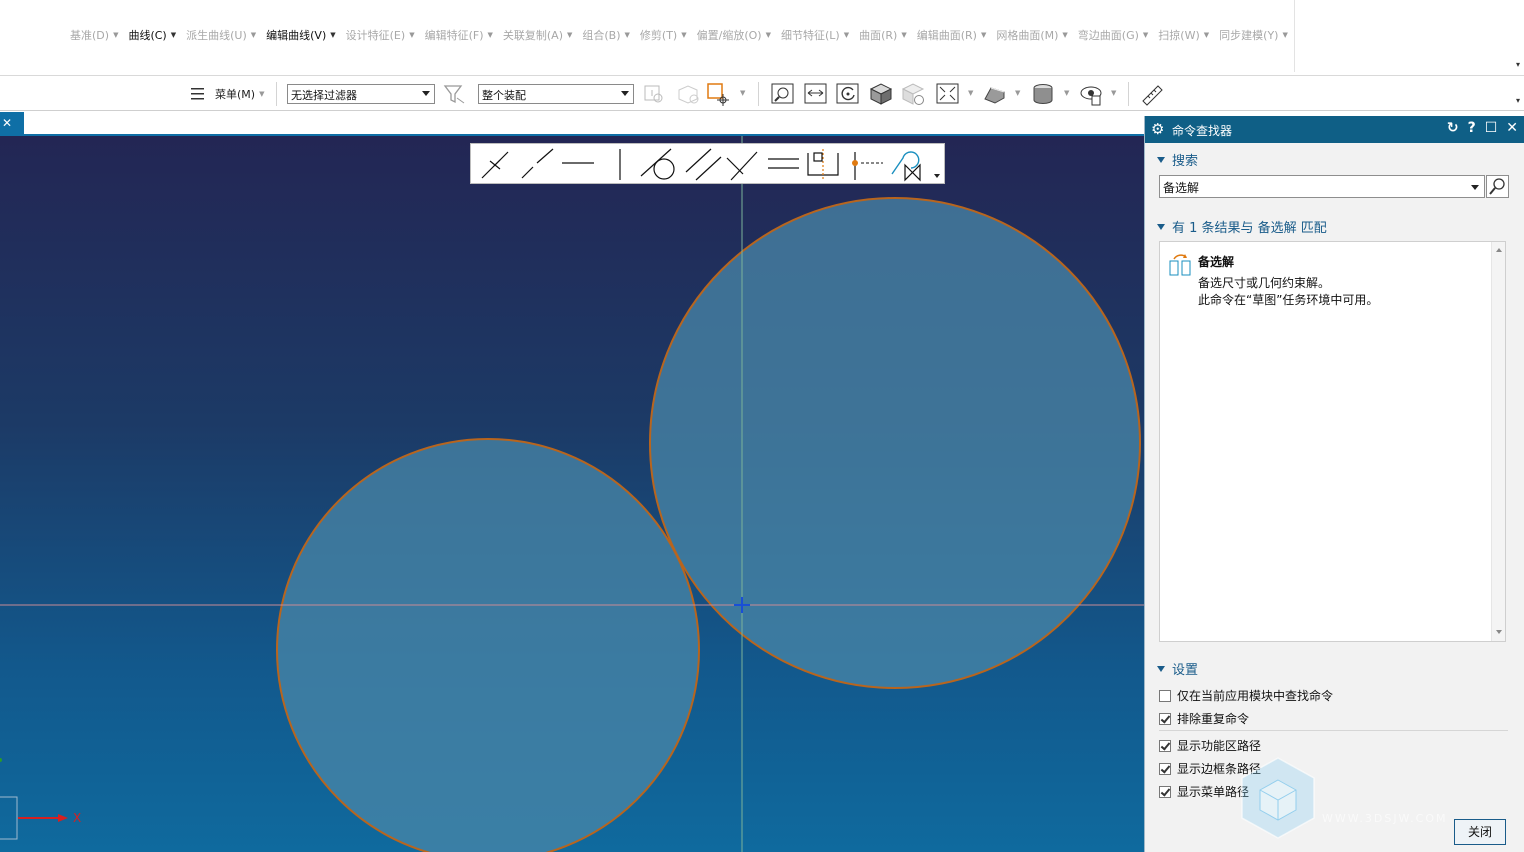 Image resolution: width=1524 pixels, height=852 pixels. What do you see at coordinates (152, 35) in the screenshot?
I see `ribbon-menu-item: 曲线(C) ▼` at bounding box center [152, 35].